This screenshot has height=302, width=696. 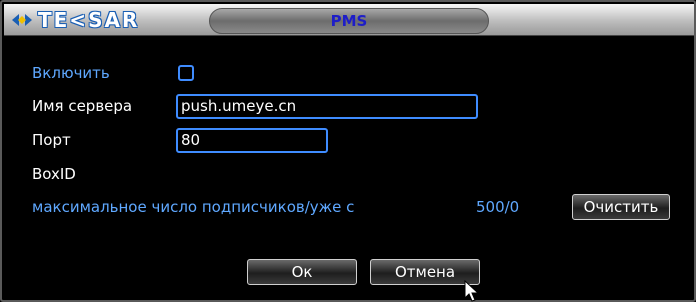 I want to click on subscribers-label: максимальное число подписчиков/уже с, so click(x=193, y=207).